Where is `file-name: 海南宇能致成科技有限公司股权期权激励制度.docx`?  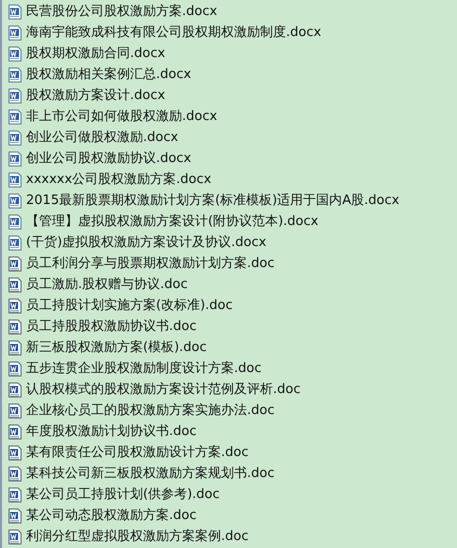
file-name: 海南宇能致成科技有限公司股权期权激励制度.docx is located at coordinates (174, 32).